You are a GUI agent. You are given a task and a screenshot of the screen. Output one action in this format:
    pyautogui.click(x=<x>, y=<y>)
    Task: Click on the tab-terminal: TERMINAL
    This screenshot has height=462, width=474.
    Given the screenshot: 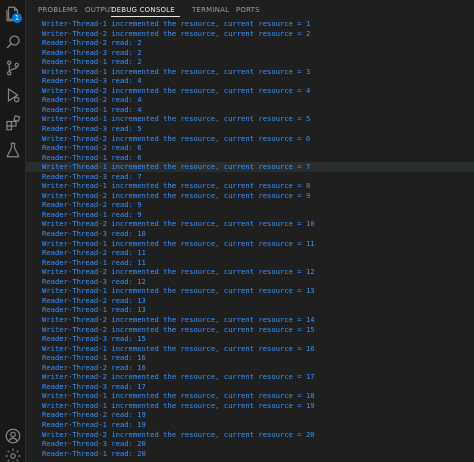 What is the action you would take?
    pyautogui.click(x=210, y=10)
    